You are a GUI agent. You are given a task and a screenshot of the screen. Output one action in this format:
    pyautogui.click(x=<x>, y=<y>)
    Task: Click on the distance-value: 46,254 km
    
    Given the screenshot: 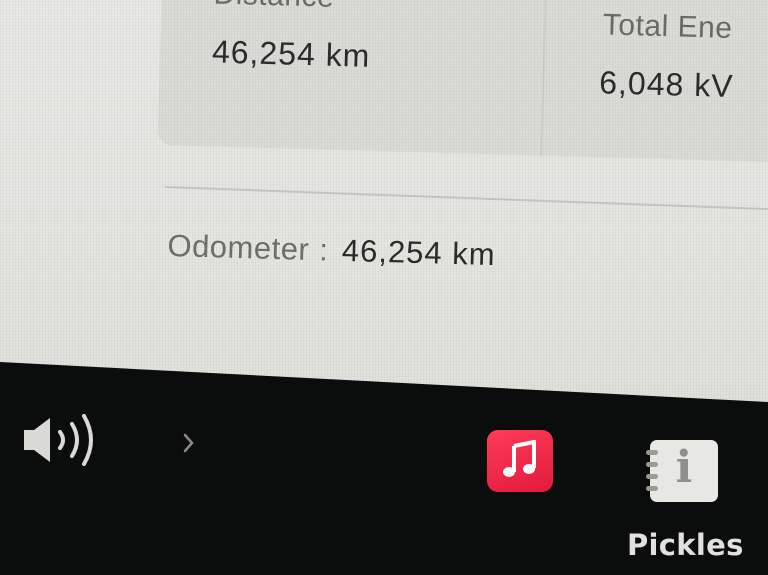 What is the action you would take?
    pyautogui.click(x=291, y=53)
    